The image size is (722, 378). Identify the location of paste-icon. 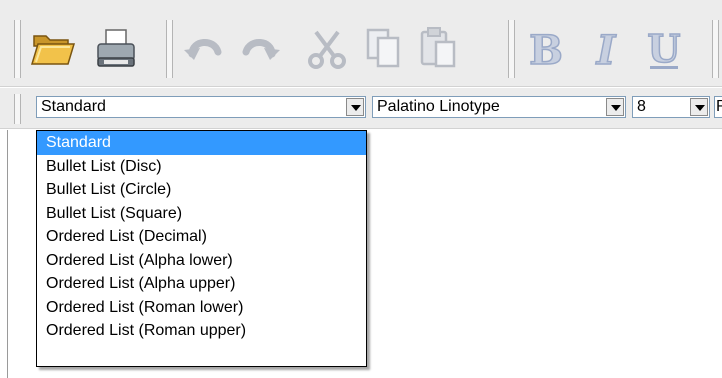
(438, 47).